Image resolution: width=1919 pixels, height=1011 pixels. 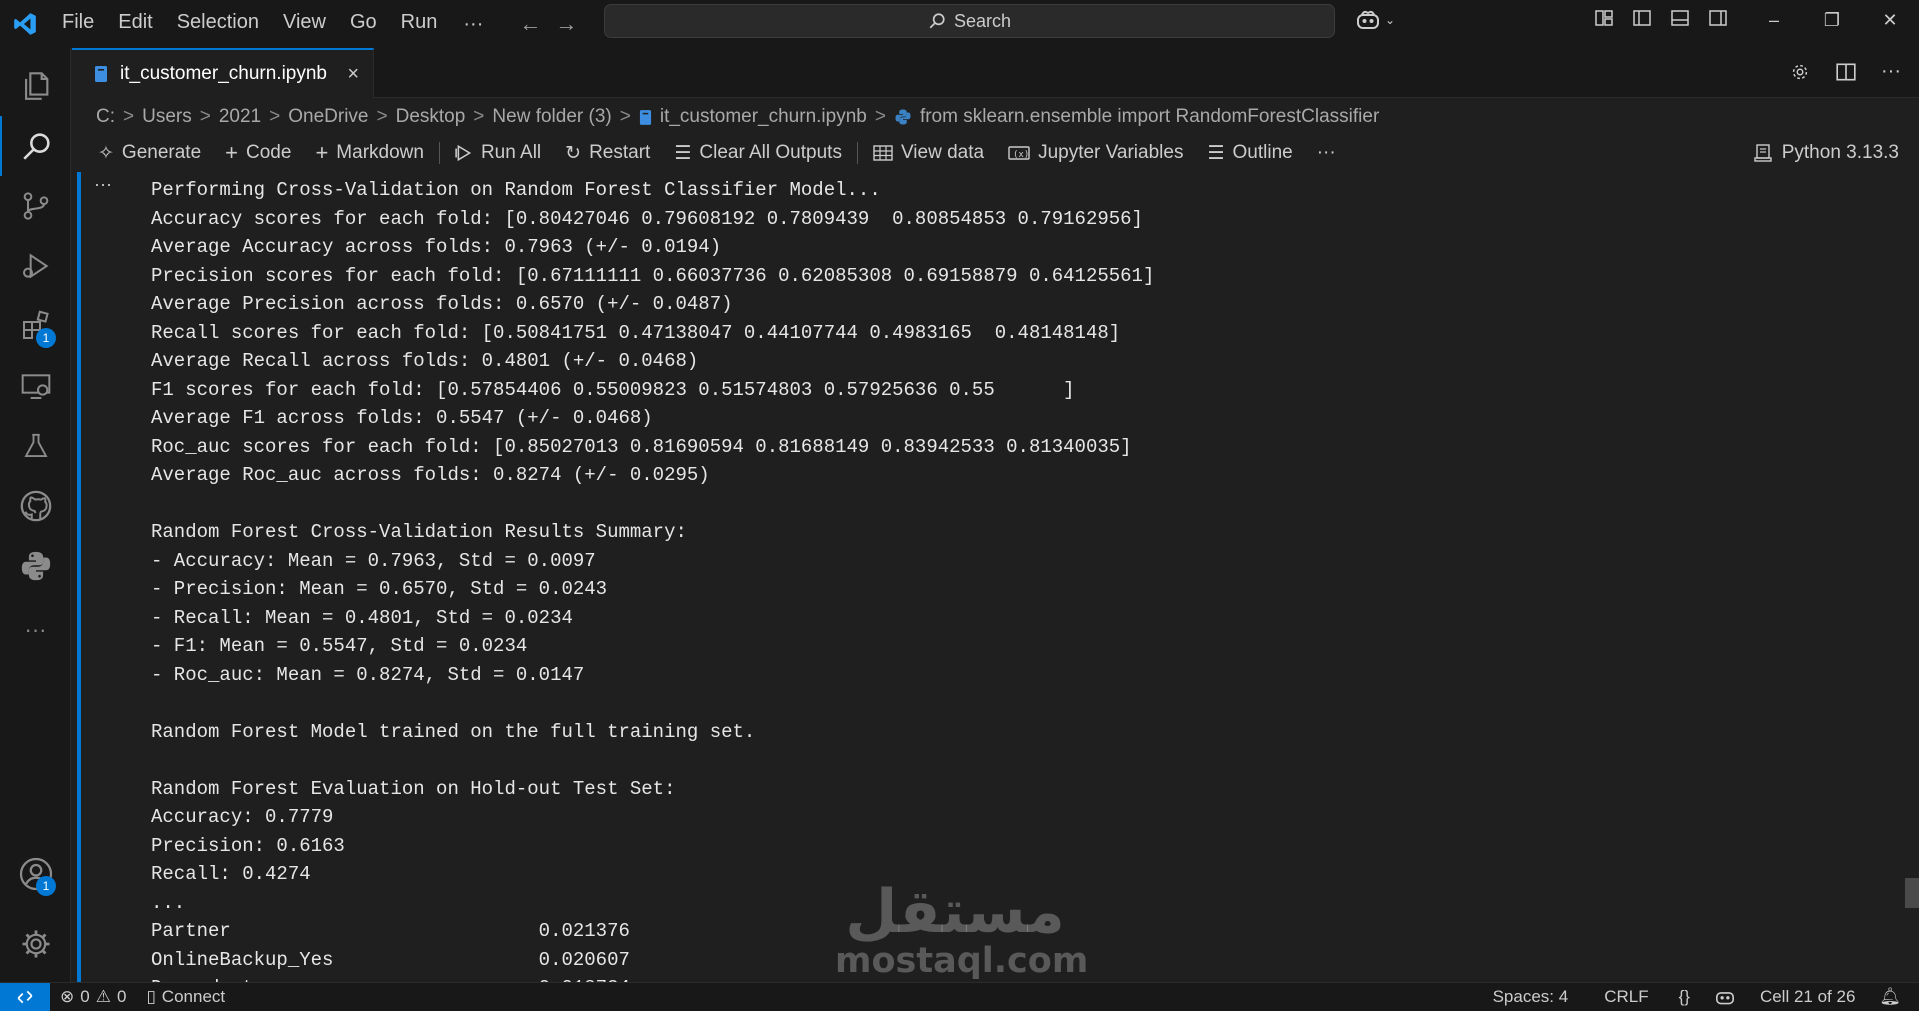 I want to click on accounts-icon: 1, so click(x=35, y=874).